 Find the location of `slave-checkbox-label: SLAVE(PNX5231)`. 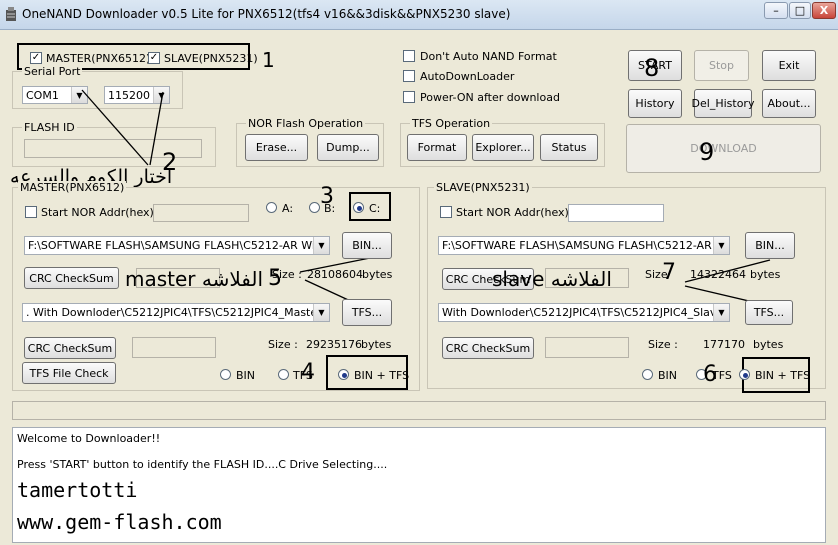

slave-checkbox-label: SLAVE(PNX5231) is located at coordinates (211, 58).